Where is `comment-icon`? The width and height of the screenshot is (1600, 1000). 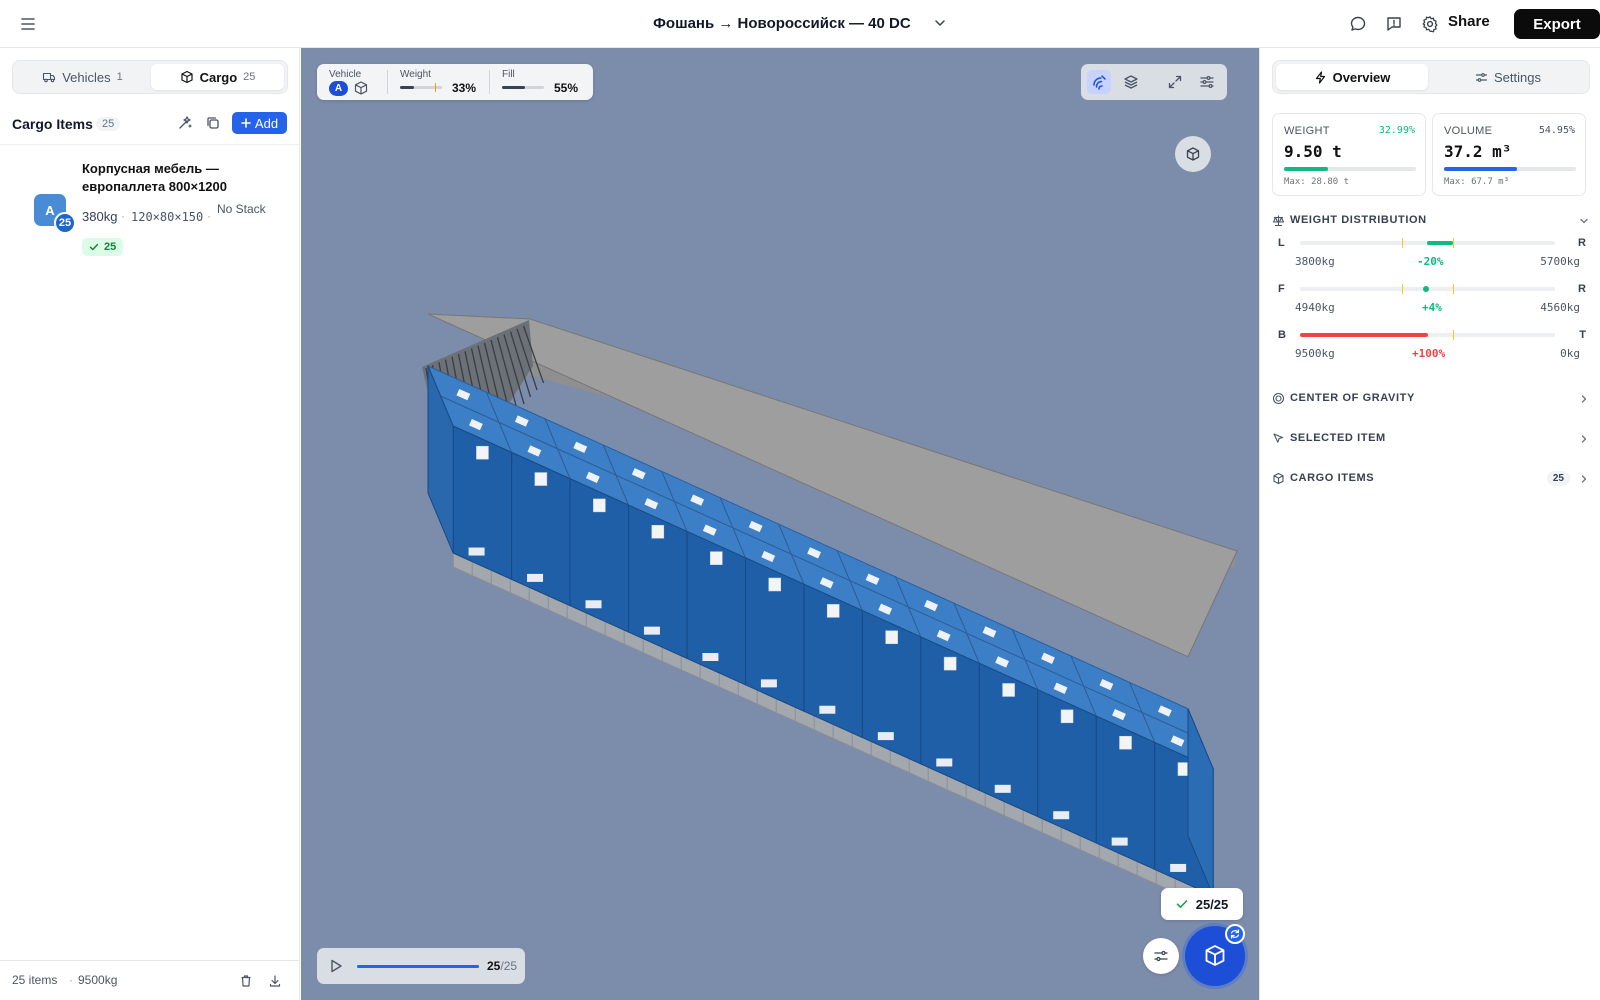
comment-icon is located at coordinates (1358, 24).